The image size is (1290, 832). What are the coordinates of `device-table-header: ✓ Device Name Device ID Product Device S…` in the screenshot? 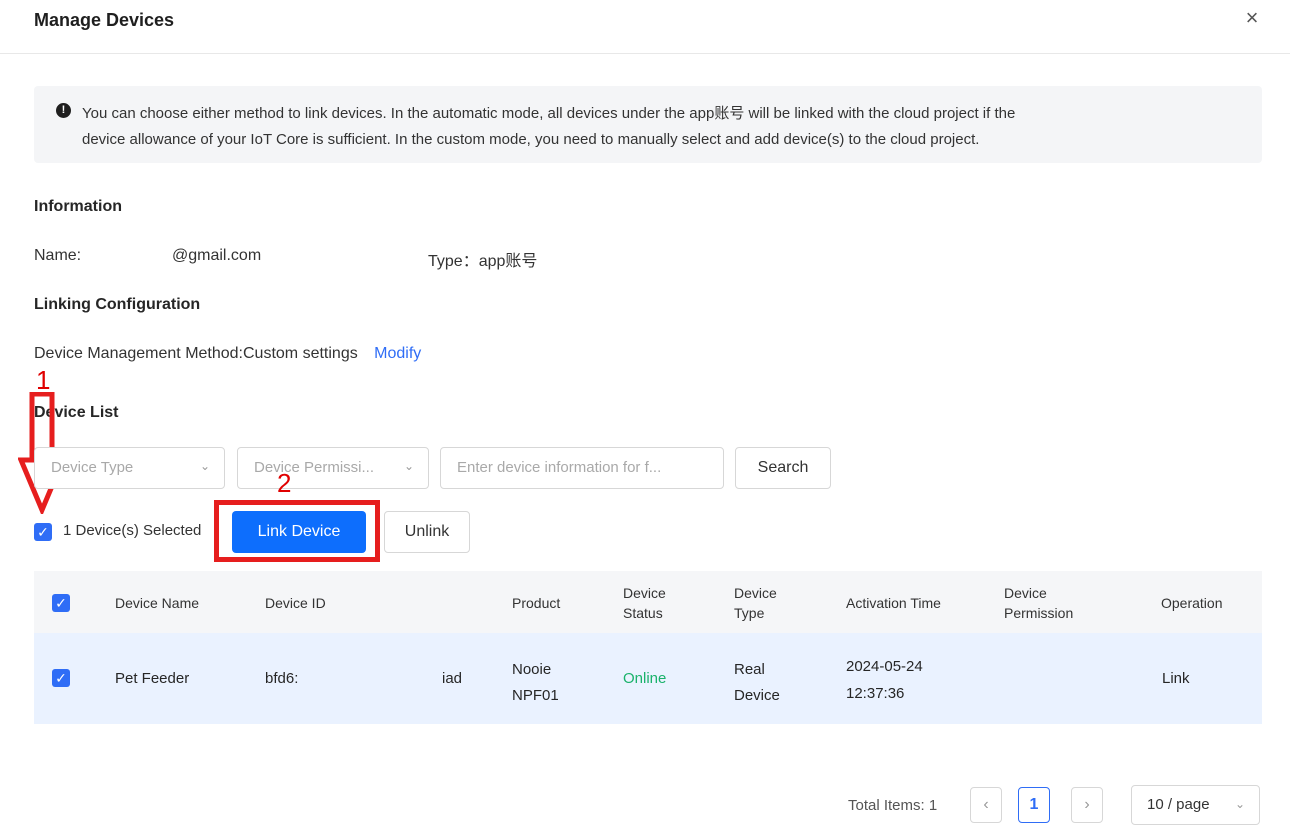 It's located at (648, 602).